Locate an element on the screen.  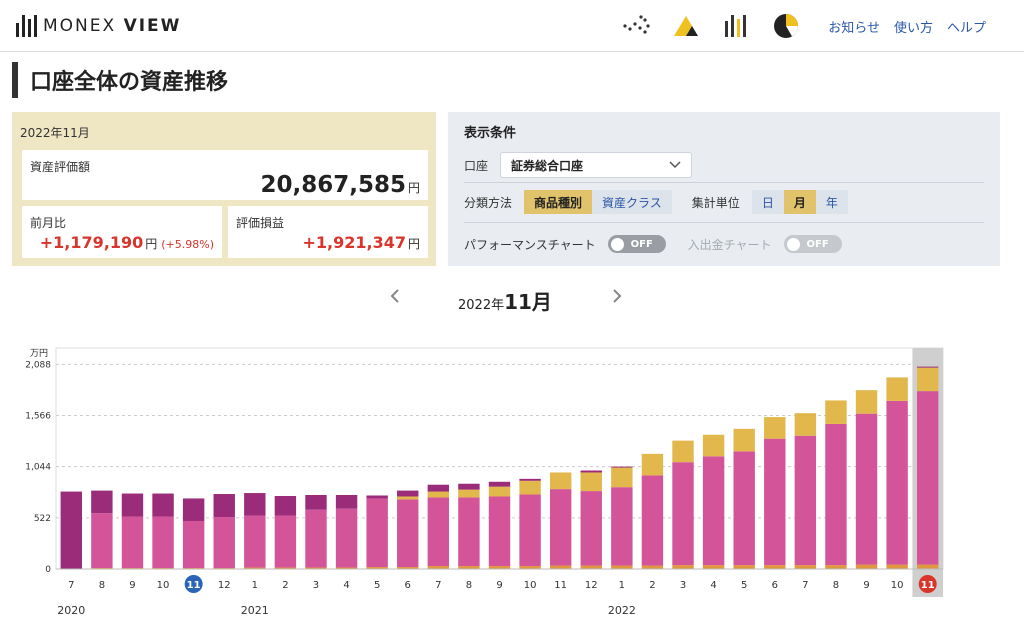
how-to-link: 使い方 is located at coordinates (913, 26).